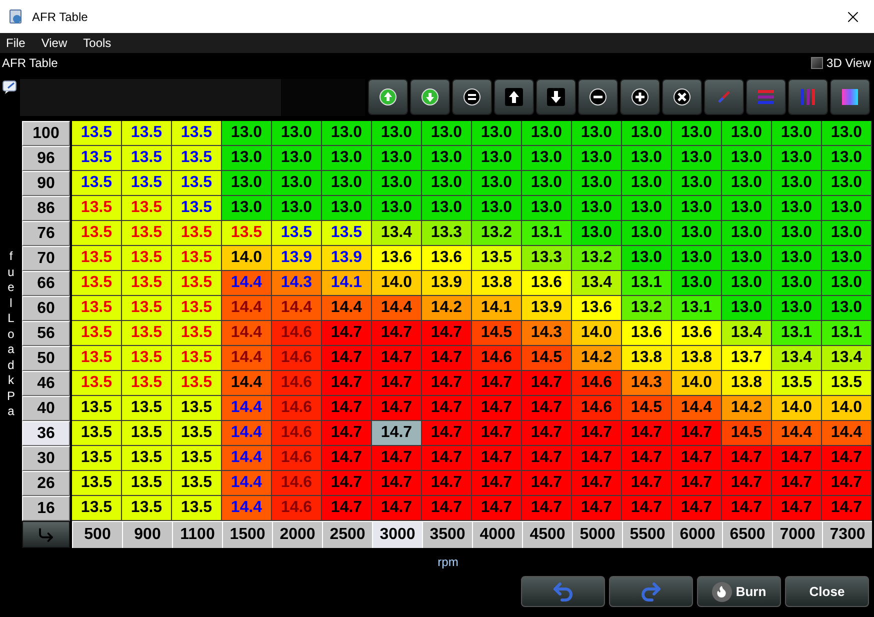 This screenshot has height=617, width=874. Describe the element at coordinates (797, 333) in the screenshot. I see `table-cell: 13.1` at that location.